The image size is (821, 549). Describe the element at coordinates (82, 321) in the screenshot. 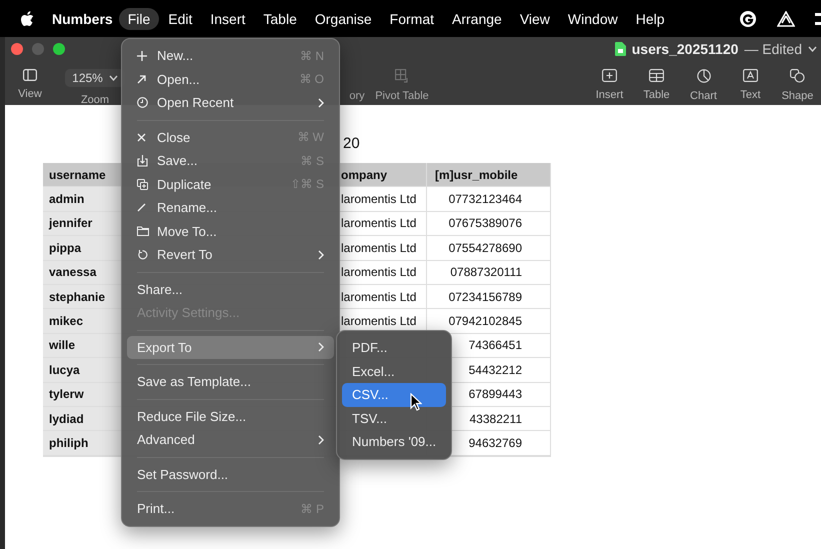

I see `row-header-cell: mikec` at that location.